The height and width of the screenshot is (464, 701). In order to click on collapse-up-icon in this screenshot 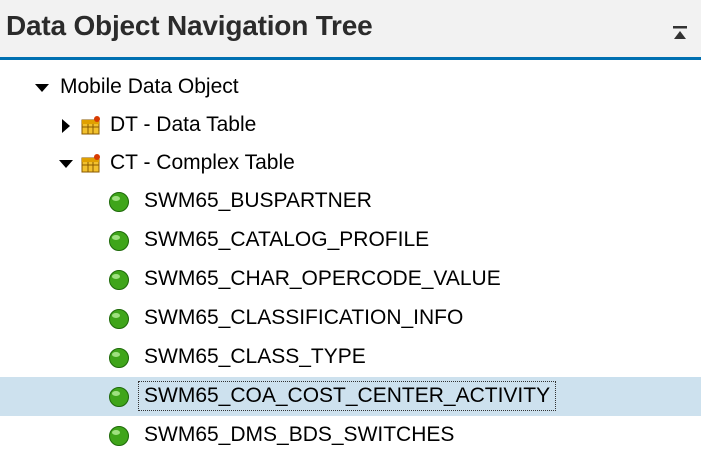, I will do `click(680, 33)`.